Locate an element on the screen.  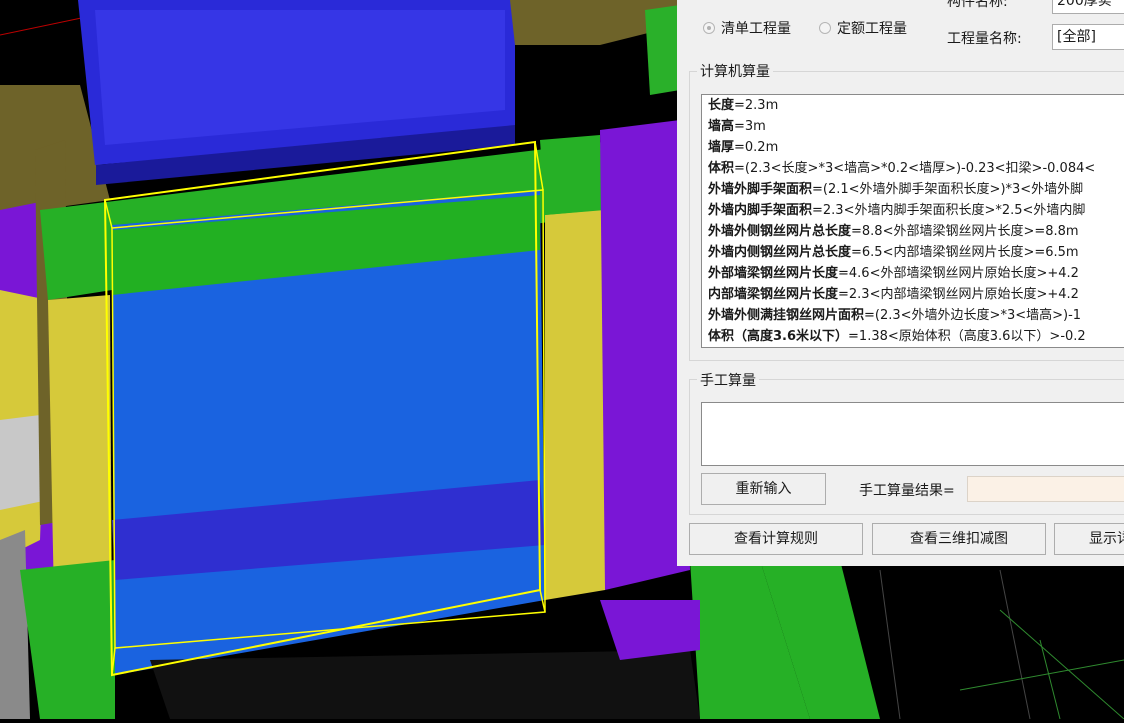
radio-quota-quantity-label: 定额工程量 is located at coordinates (872, 29).